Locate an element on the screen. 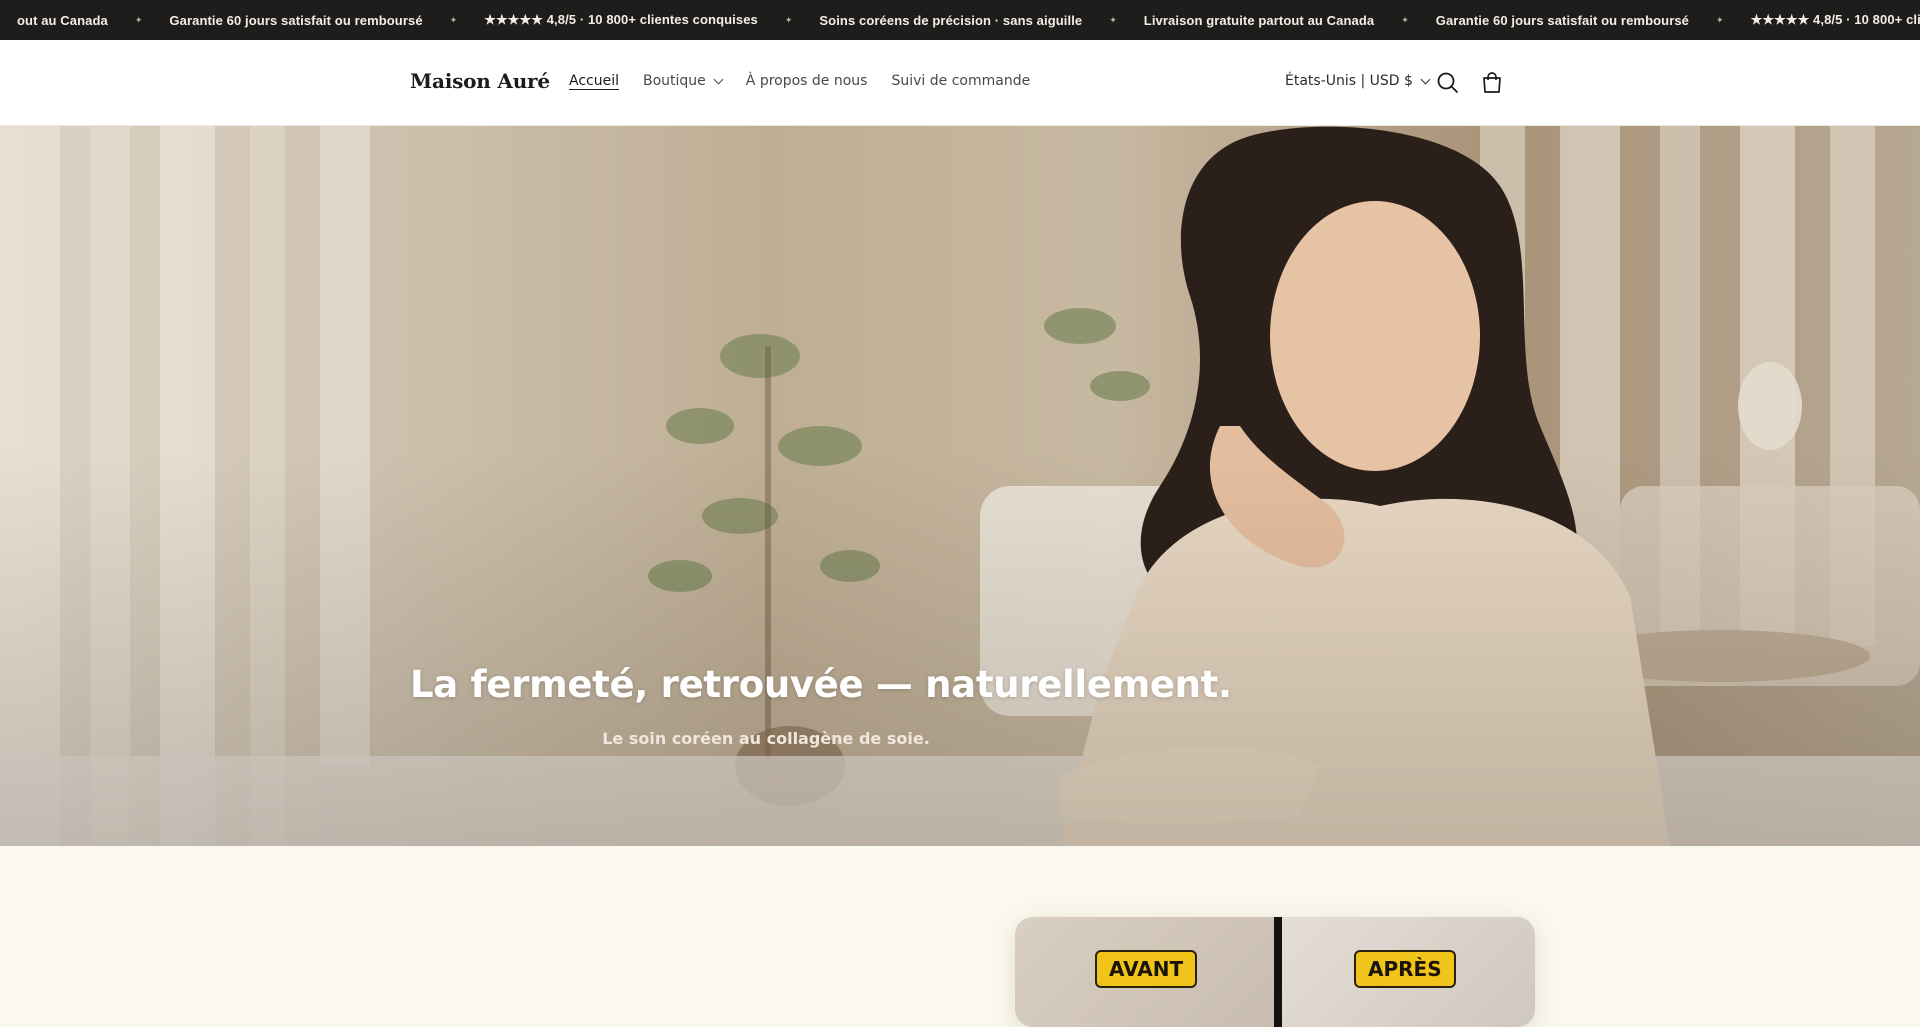 The height and width of the screenshot is (1027, 1920). locale-selector: États-Unis | USD $ is located at coordinates (1358, 81).